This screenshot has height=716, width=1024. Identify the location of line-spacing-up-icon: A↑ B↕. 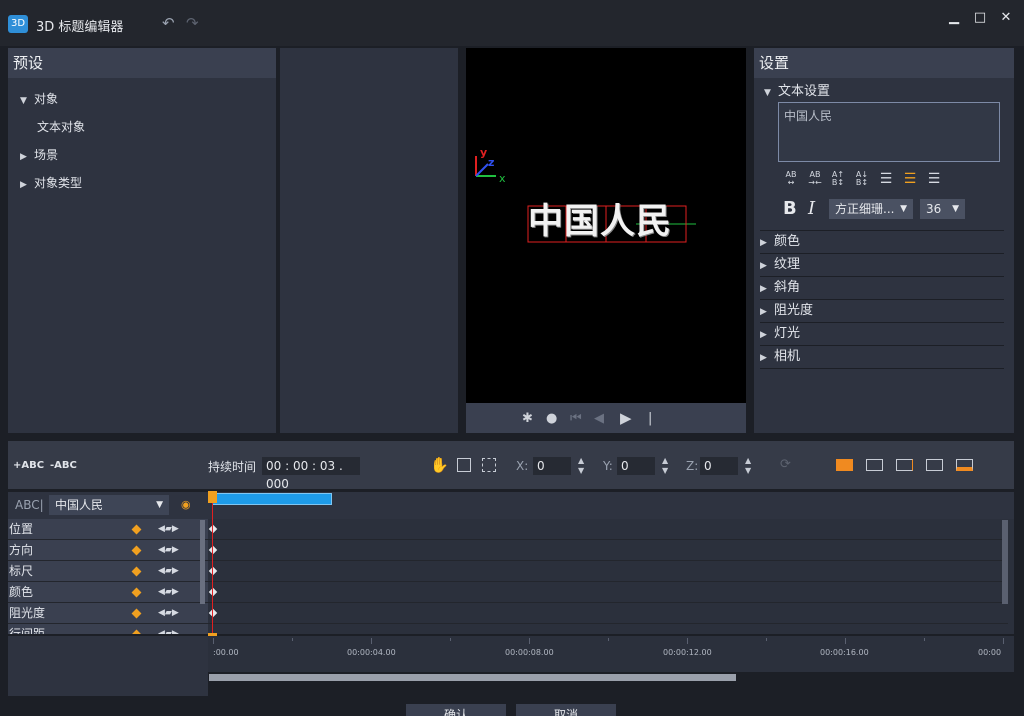
(838, 179).